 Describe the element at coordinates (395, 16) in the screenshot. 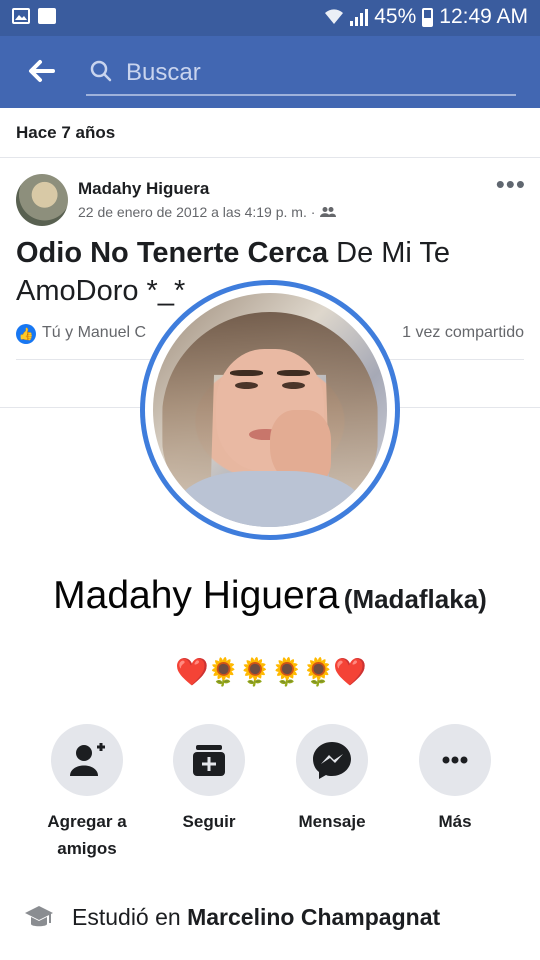

I see `battery-percent: 45%` at that location.